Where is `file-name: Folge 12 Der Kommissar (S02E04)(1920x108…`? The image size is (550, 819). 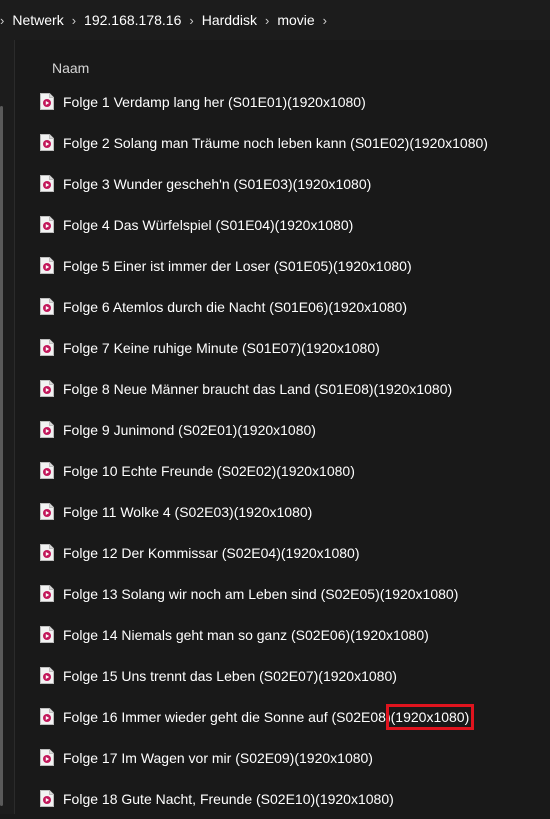 file-name: Folge 12 Der Kommissar (S02E04)(1920x108… is located at coordinates (211, 553).